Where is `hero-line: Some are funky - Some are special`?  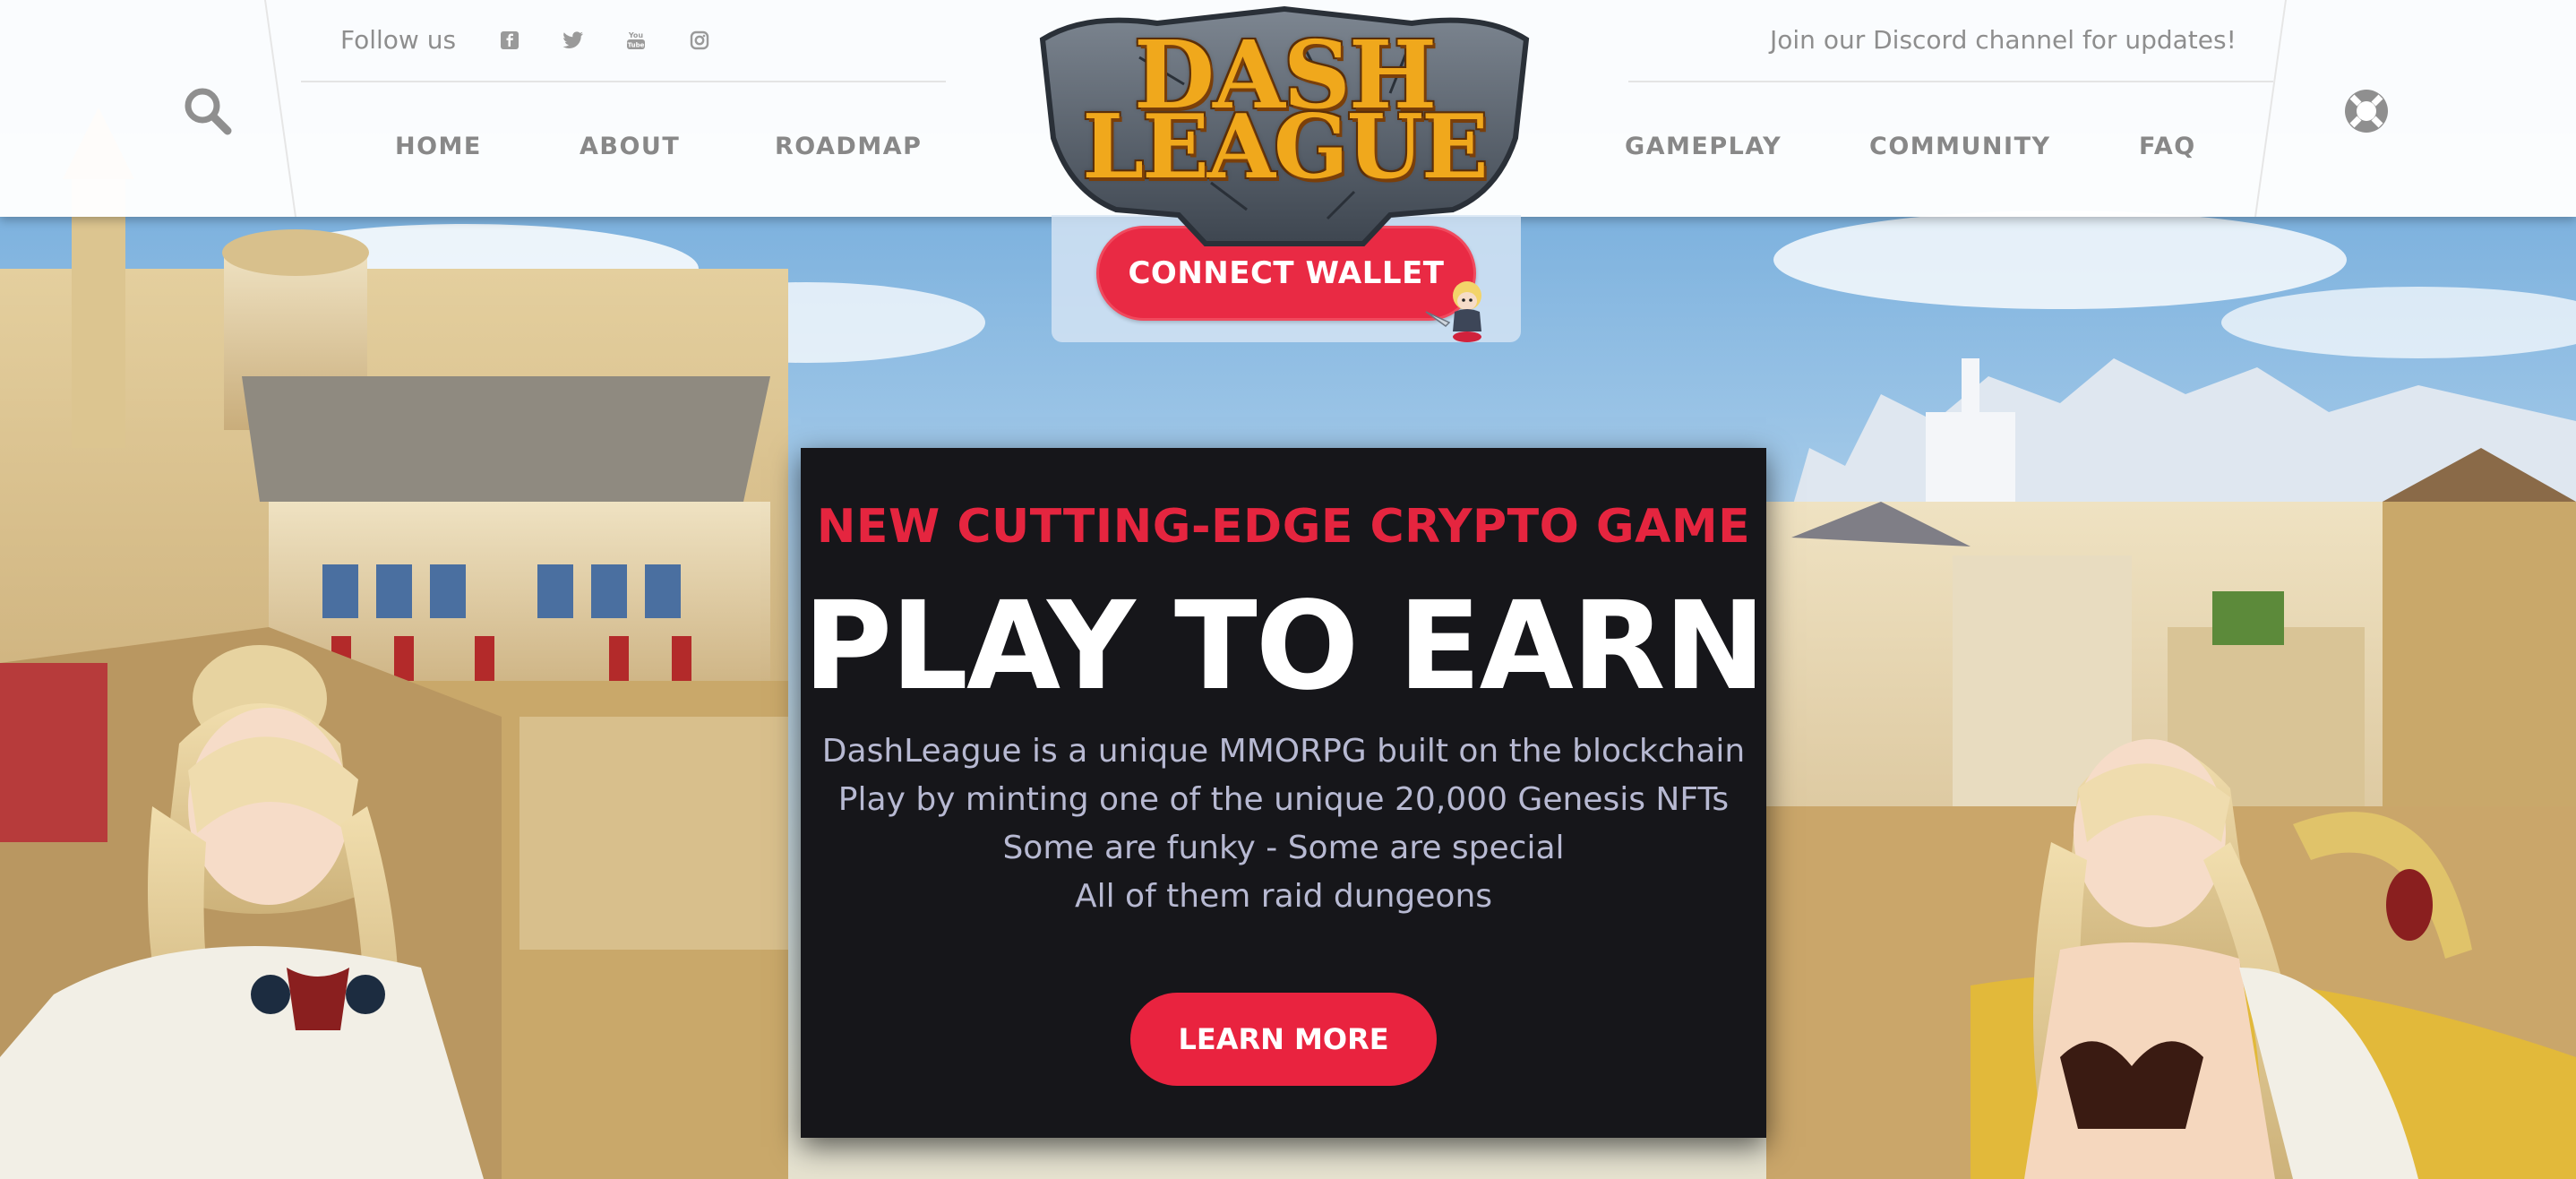 hero-line: Some are funky - Some are special is located at coordinates (1283, 848).